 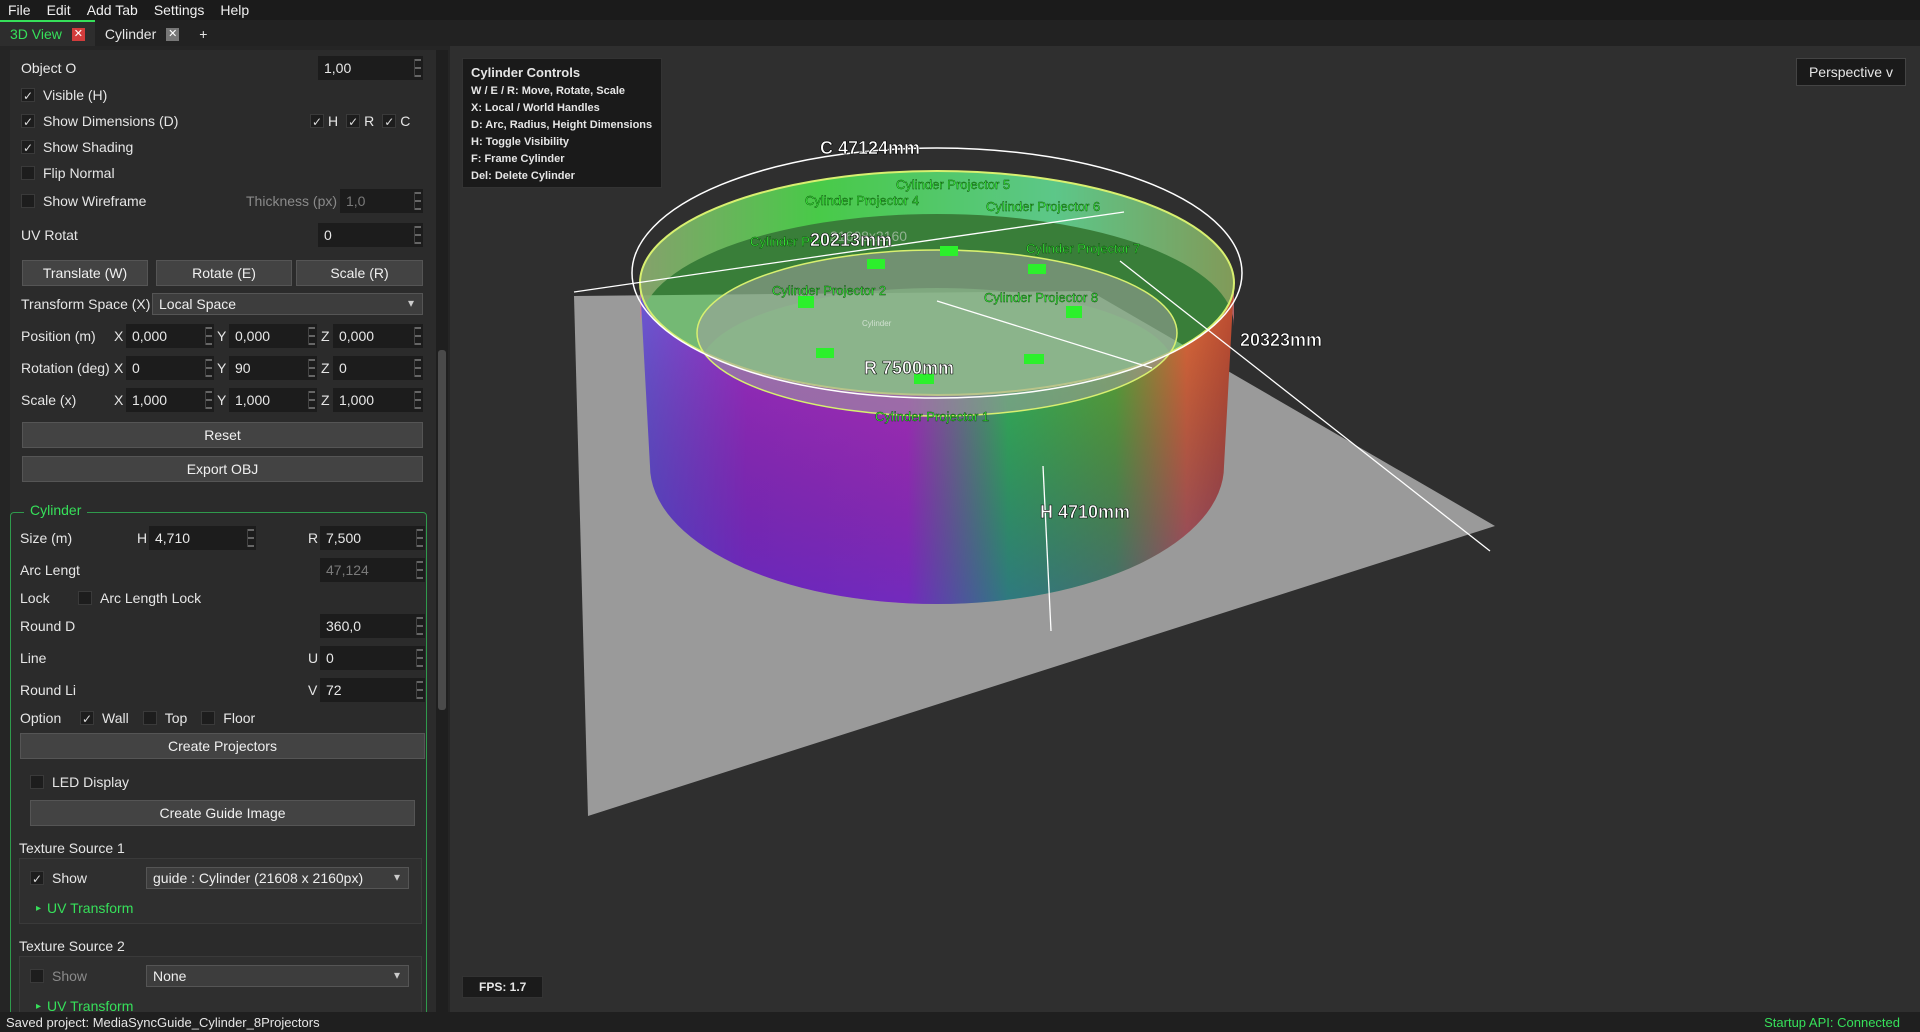 I want to click on round-line-v-spinbox: 72, so click(x=372, y=690).